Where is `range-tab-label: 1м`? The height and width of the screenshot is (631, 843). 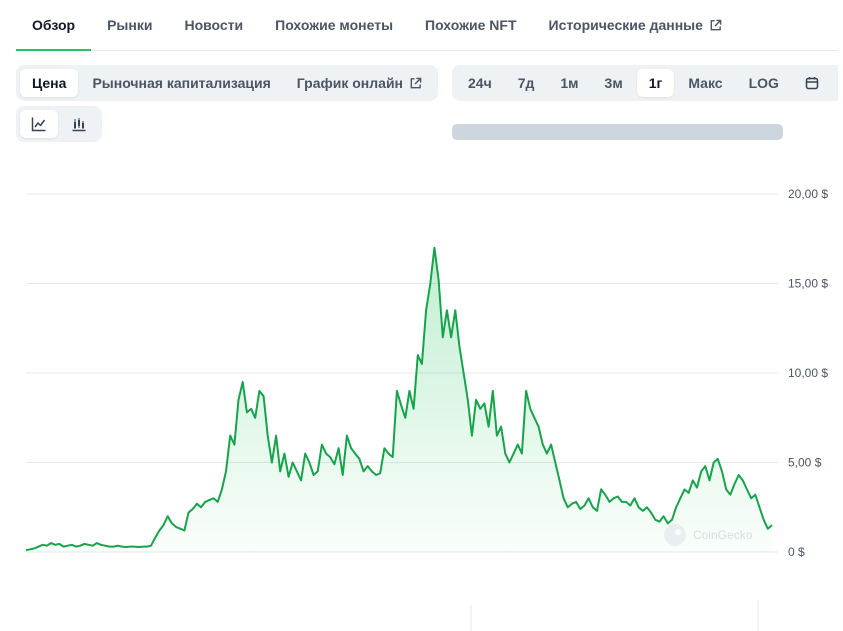
range-tab-label: 1м is located at coordinates (569, 83).